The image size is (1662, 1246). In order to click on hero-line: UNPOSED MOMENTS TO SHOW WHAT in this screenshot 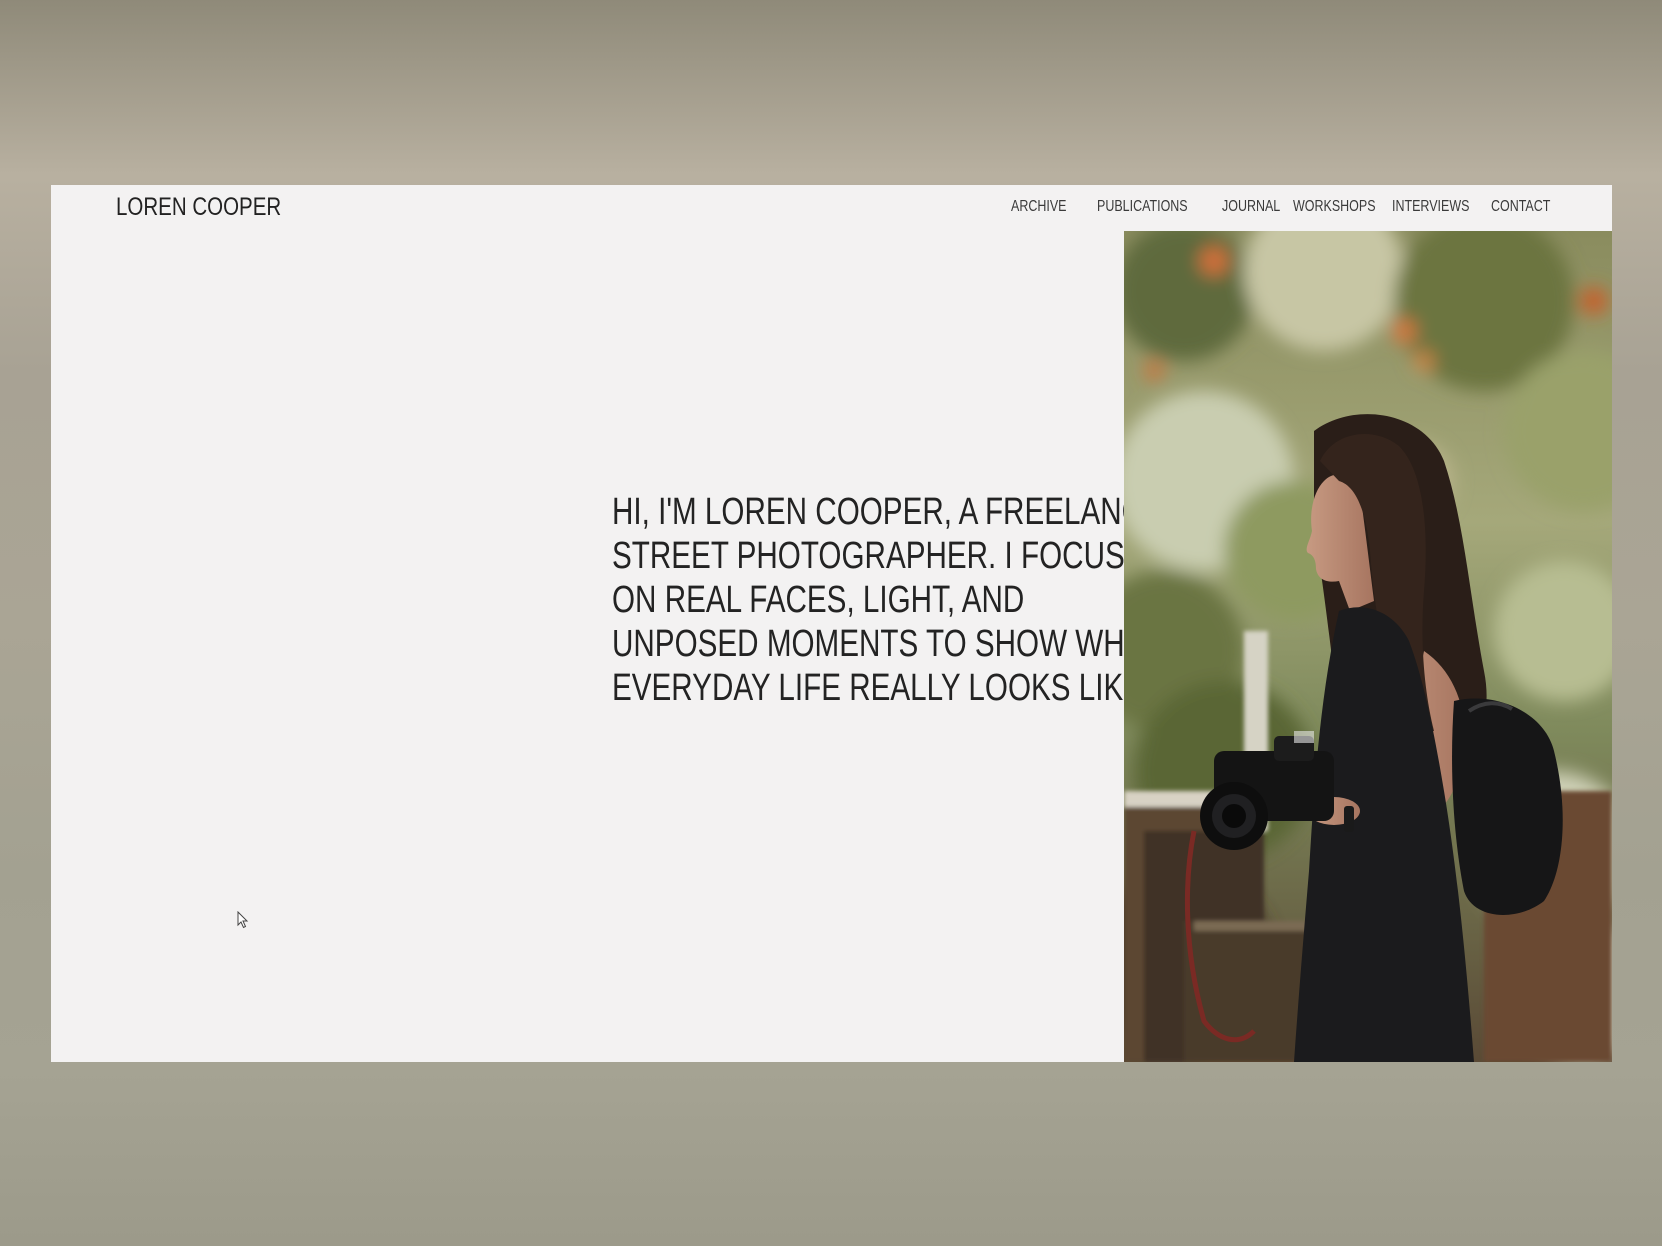, I will do `click(886, 644)`.